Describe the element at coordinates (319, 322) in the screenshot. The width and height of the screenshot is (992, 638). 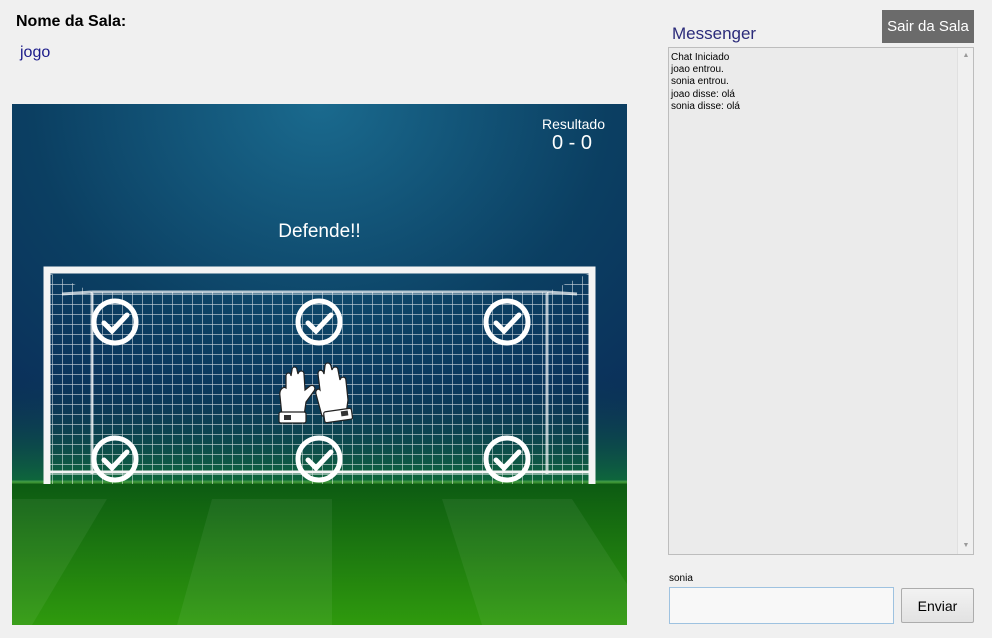
I see `target-top-center-icon` at that location.